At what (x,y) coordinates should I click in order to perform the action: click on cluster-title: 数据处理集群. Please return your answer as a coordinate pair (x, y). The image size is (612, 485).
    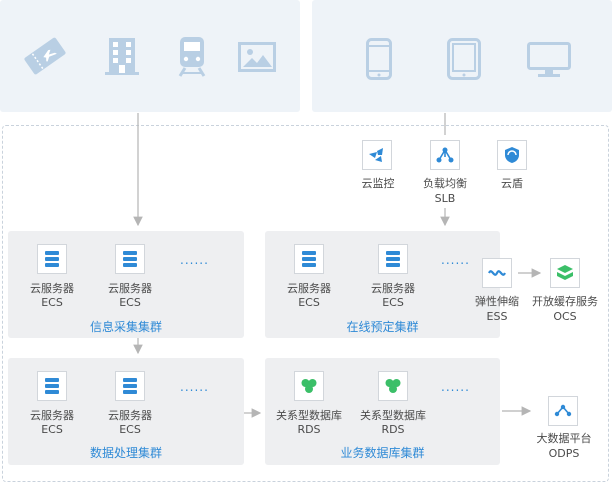
    Looking at the image, I should click on (125, 453).